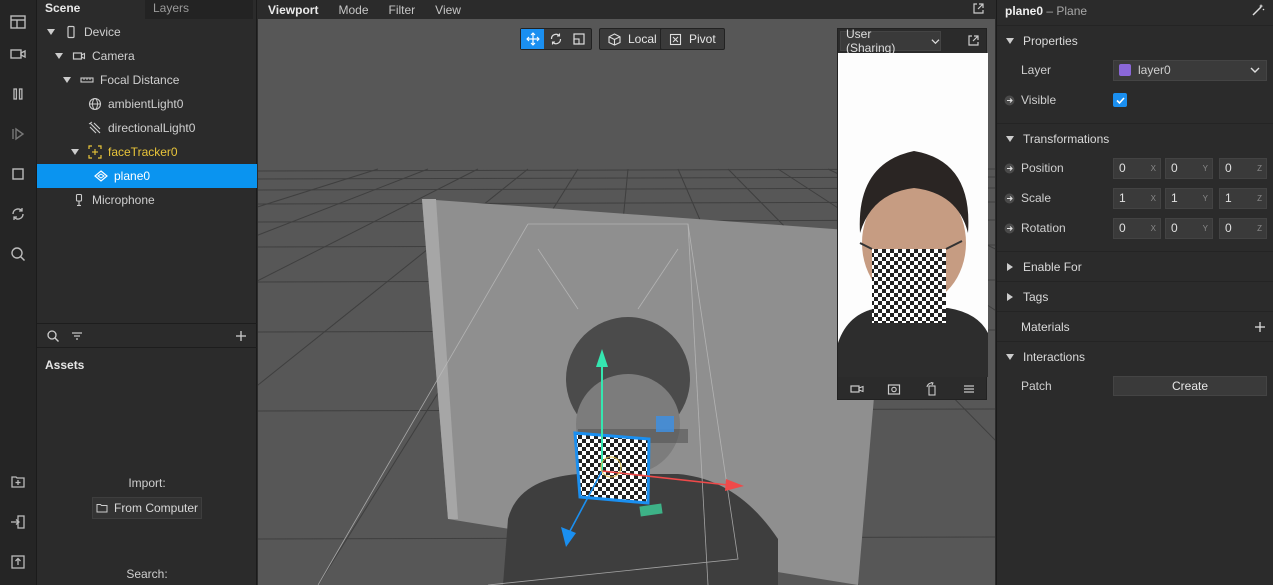 This screenshot has width=1273, height=585. I want to click on tree-item-camera: Camera, so click(147, 56).